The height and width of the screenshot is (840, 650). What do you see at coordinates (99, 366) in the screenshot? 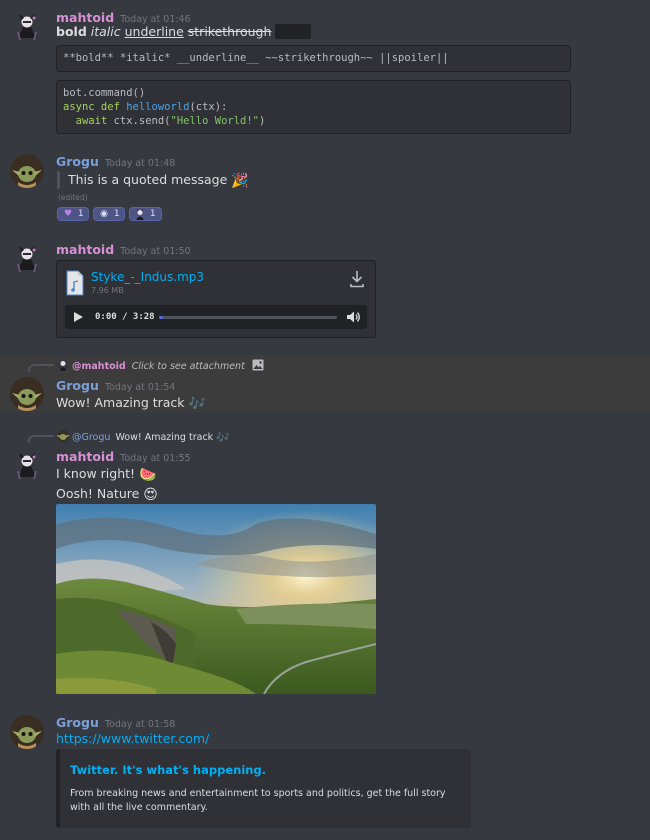
I see `reply-mention: @mahtoid` at bounding box center [99, 366].